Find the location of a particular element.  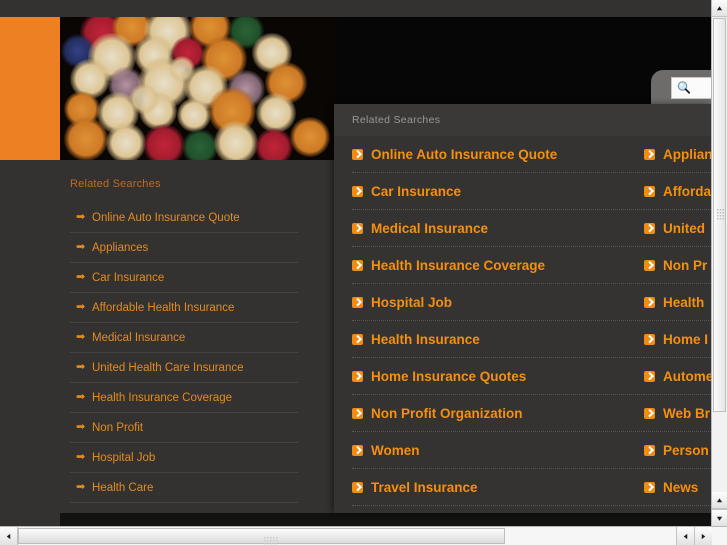

scroll-down-button is located at coordinates (719, 517).